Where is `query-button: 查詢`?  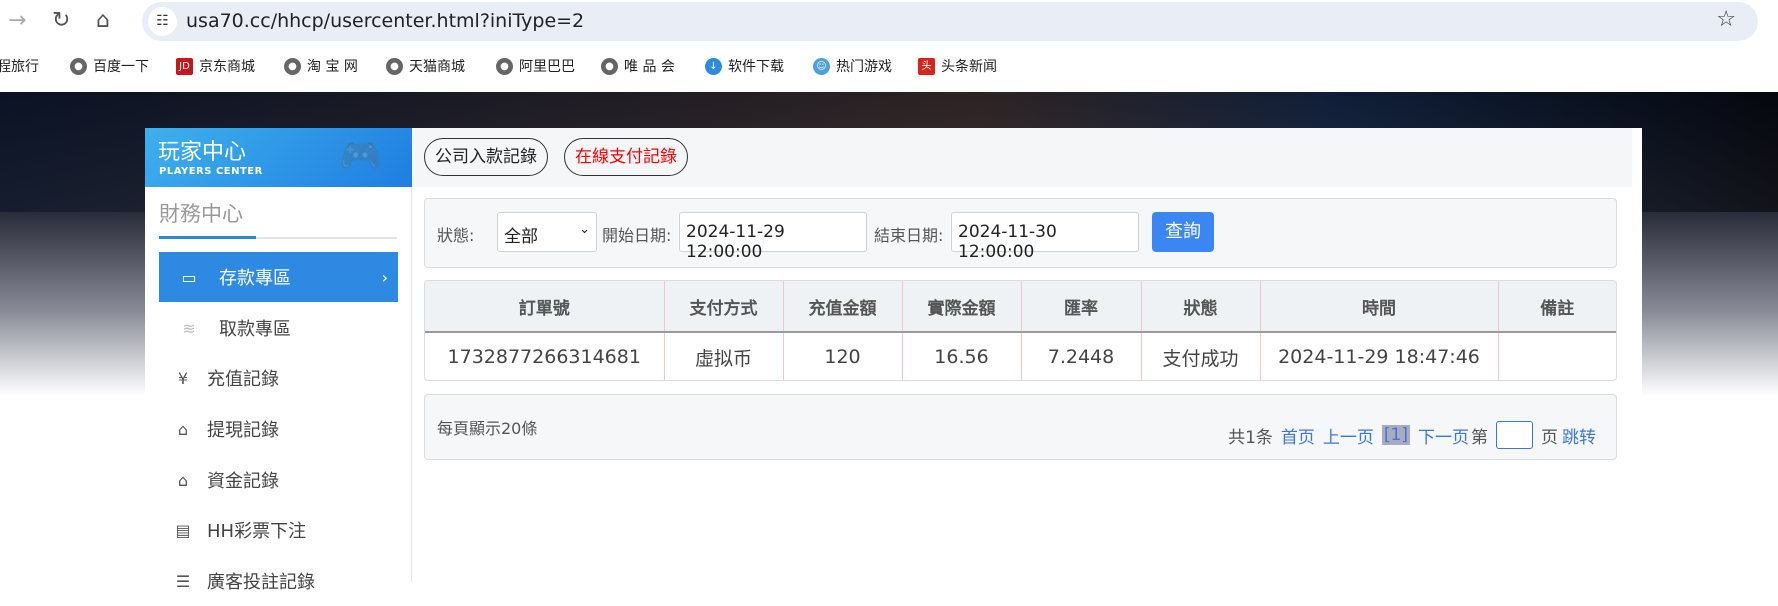
query-button: 查詢 is located at coordinates (1183, 232).